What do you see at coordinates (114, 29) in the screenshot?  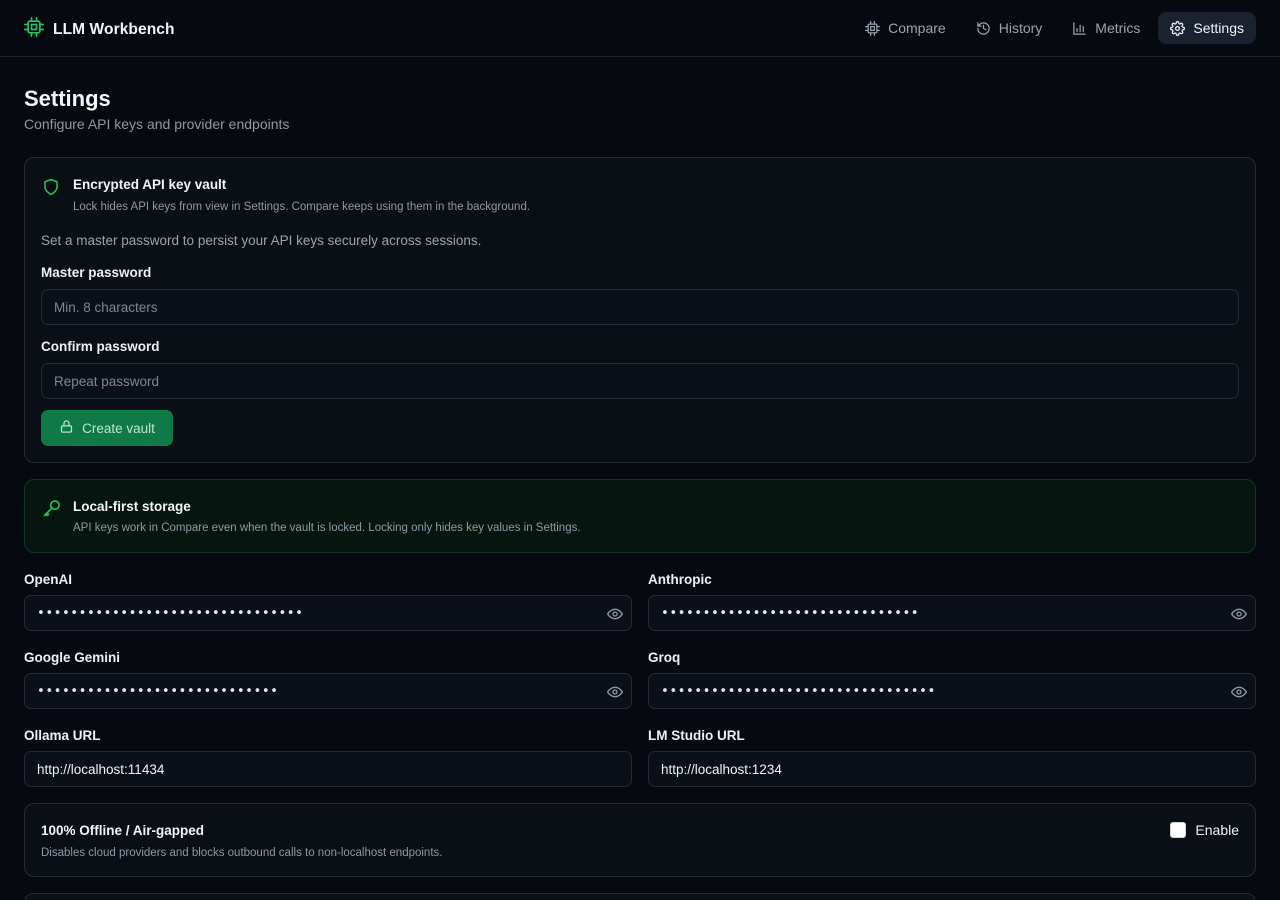 I see `app-name: LLM Workbench` at bounding box center [114, 29].